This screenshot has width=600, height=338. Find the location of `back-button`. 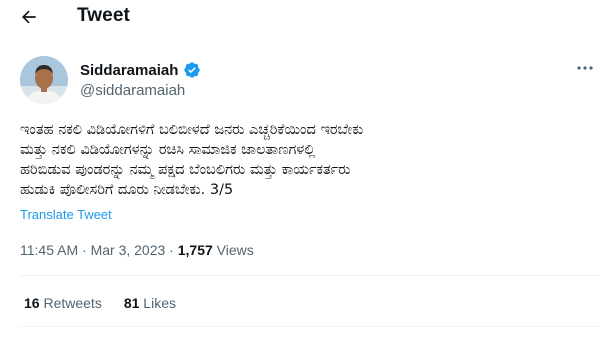

back-button is located at coordinates (29, 17).